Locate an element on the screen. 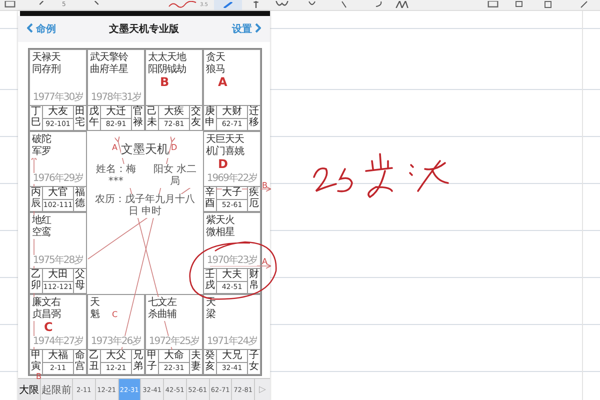  year-age: 1972年25岁 is located at coordinates (174, 341).